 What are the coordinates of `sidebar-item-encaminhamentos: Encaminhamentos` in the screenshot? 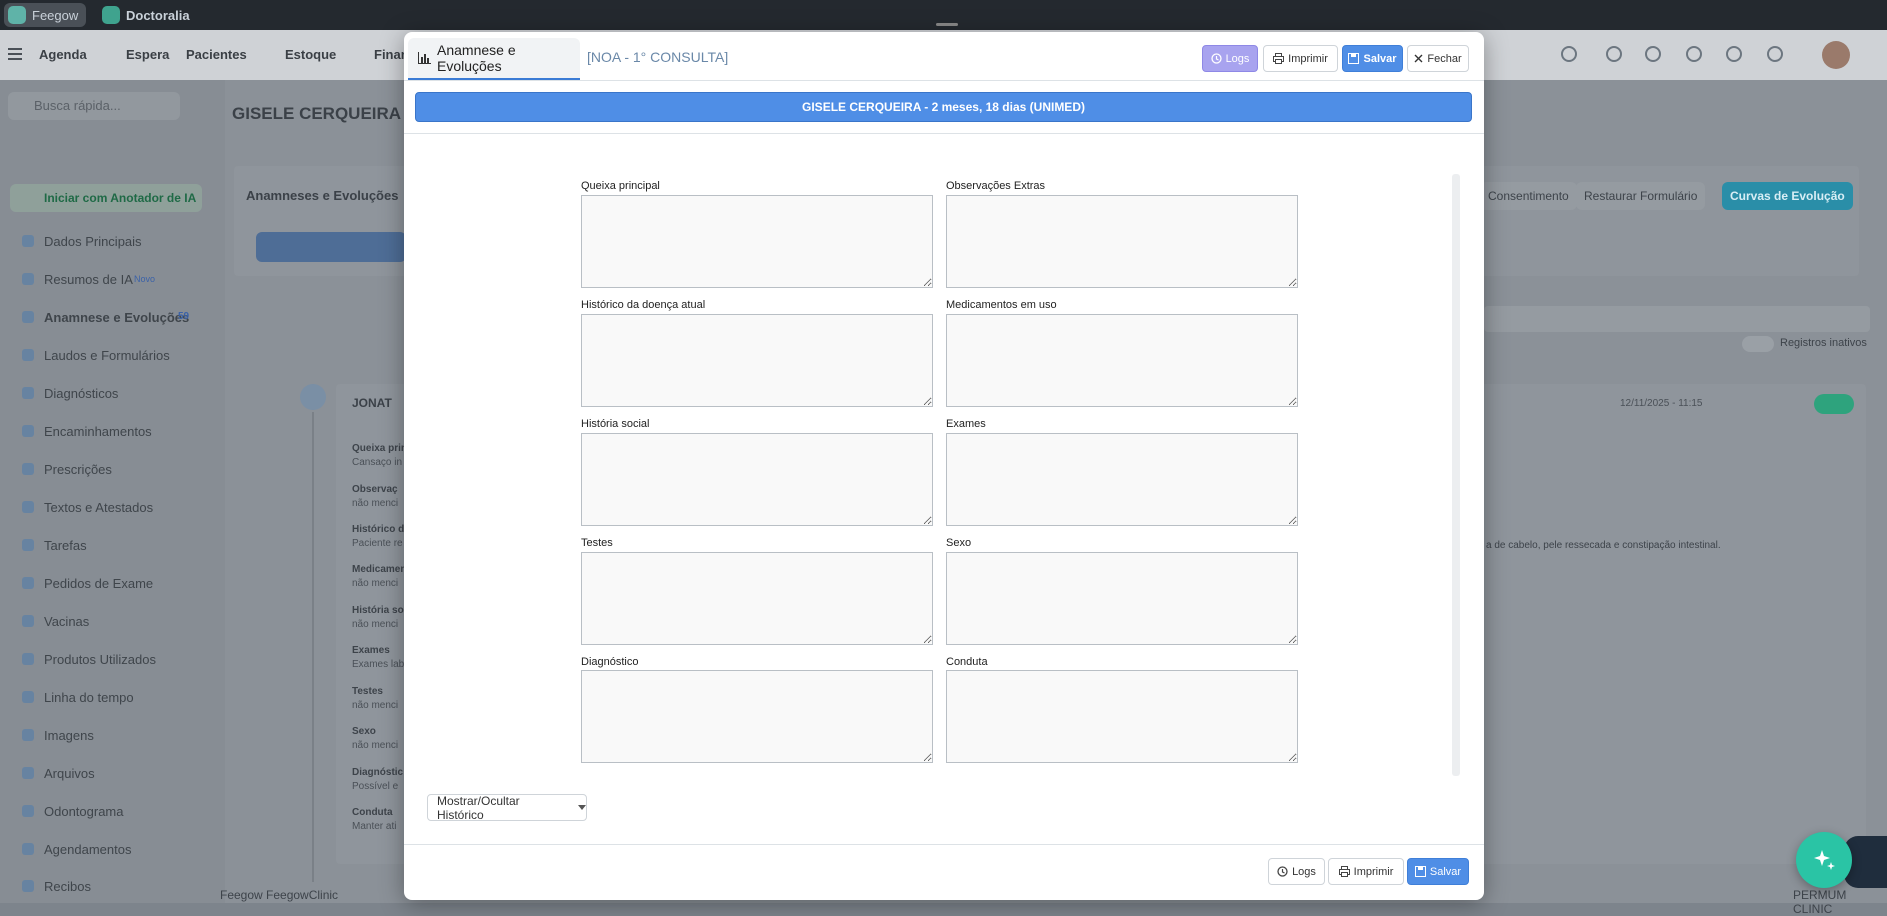 It's located at (98, 431).